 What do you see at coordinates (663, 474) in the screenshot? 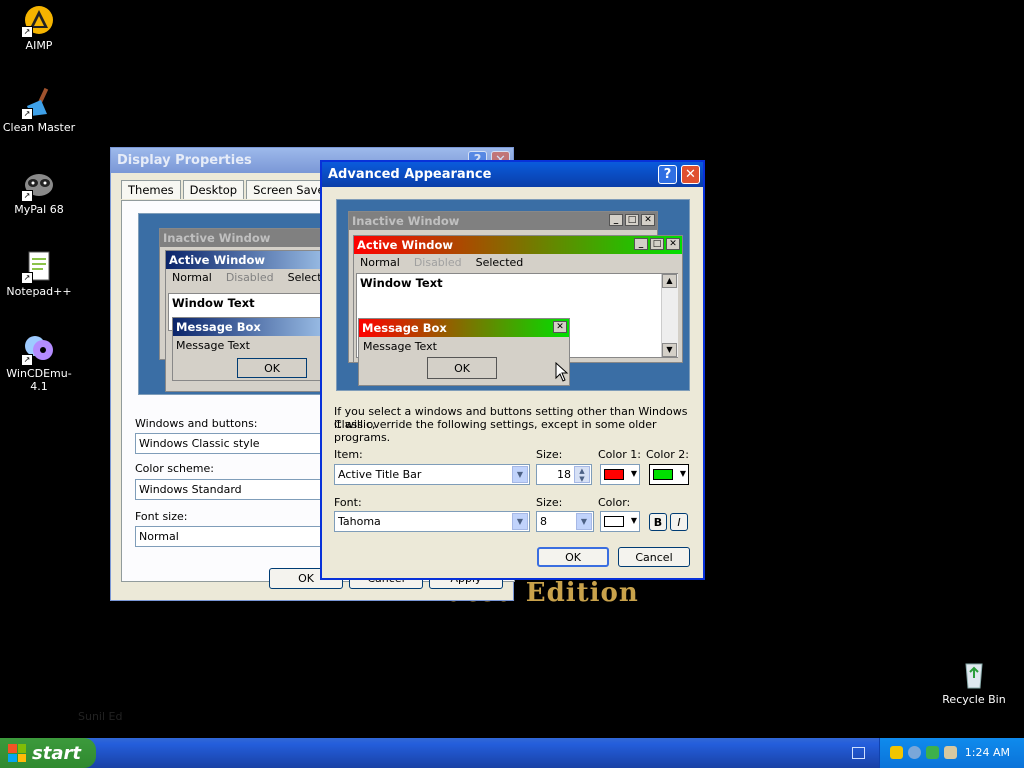
I see `color2-swatch` at bounding box center [663, 474].